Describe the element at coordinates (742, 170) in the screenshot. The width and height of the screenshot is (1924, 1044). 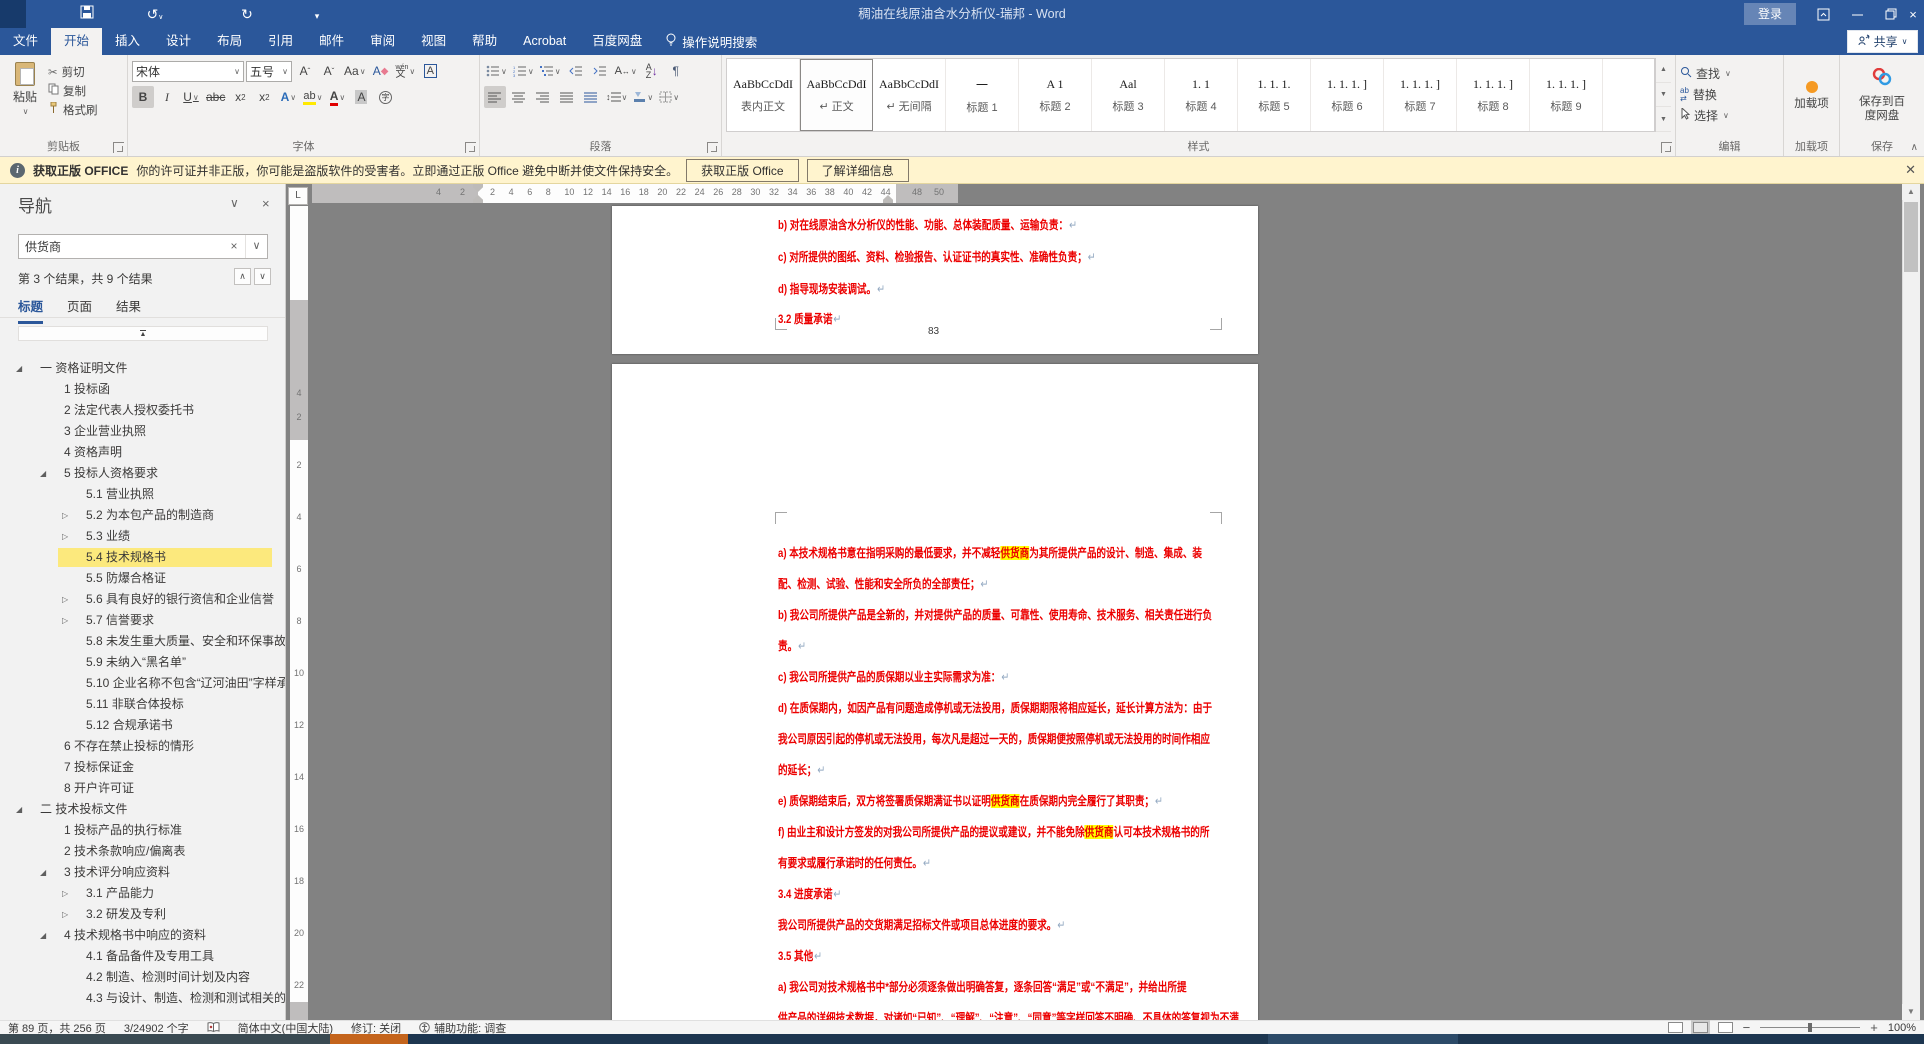
I see `get-genuine-office-button: 获取正版 Office` at that location.